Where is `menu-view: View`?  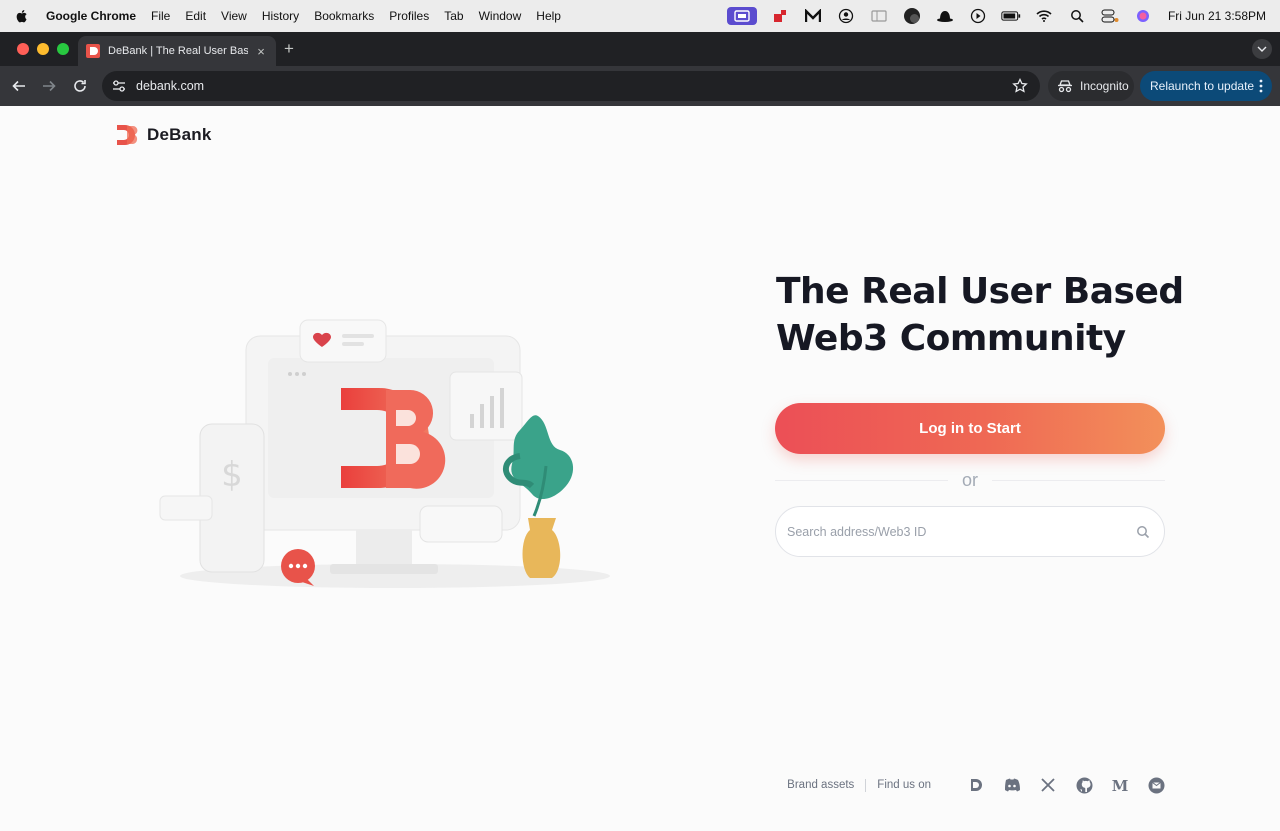 menu-view: View is located at coordinates (234, 16).